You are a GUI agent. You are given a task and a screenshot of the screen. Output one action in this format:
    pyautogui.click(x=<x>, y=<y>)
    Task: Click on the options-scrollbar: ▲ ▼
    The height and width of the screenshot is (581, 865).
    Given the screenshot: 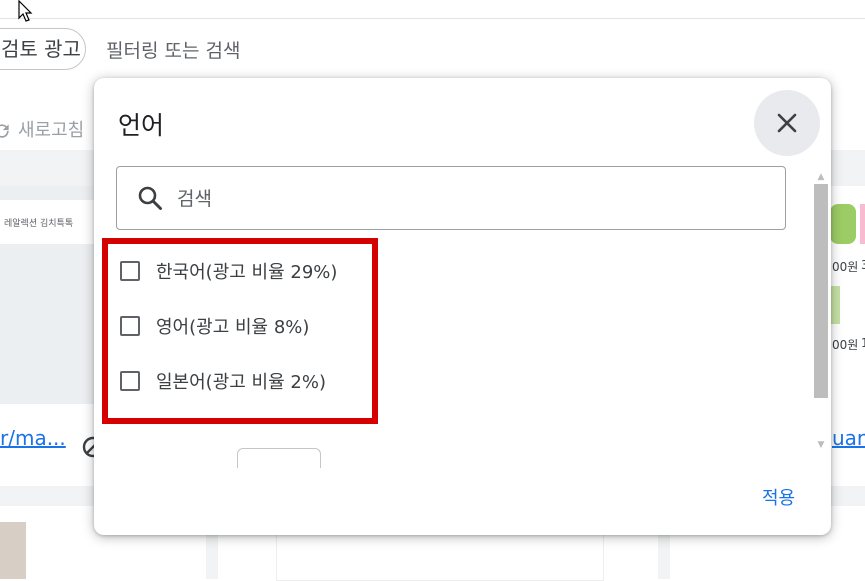 What is the action you would take?
    pyautogui.click(x=821, y=315)
    